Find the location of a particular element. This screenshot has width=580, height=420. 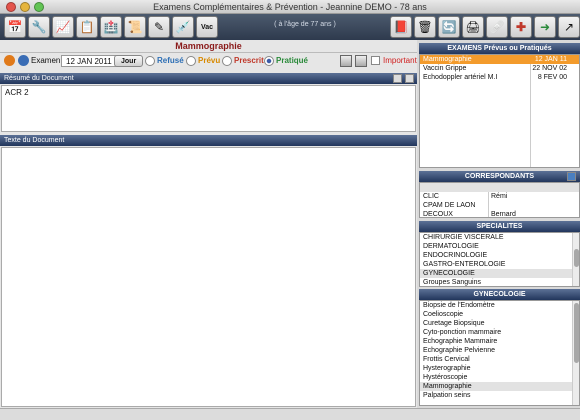

report-icon: 📋 is located at coordinates (87, 27).